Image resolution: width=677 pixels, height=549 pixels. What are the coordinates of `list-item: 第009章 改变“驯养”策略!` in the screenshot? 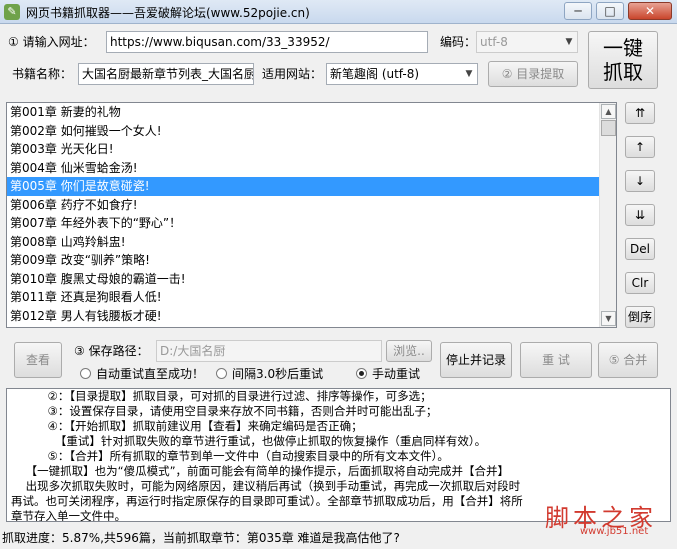 It's located at (311, 260).